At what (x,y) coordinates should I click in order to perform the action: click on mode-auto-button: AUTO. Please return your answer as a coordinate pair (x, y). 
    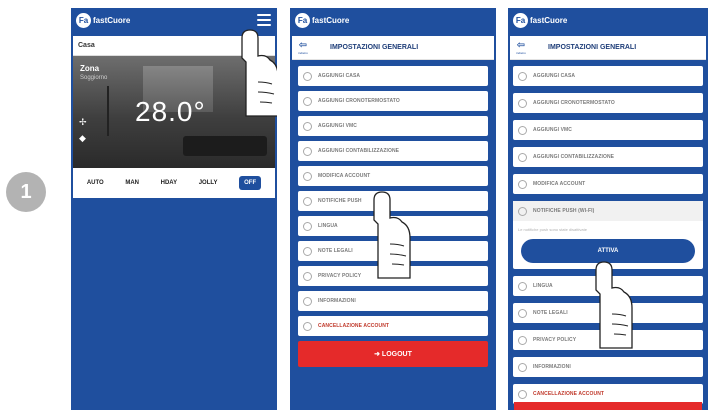
    Looking at the image, I should click on (95, 183).